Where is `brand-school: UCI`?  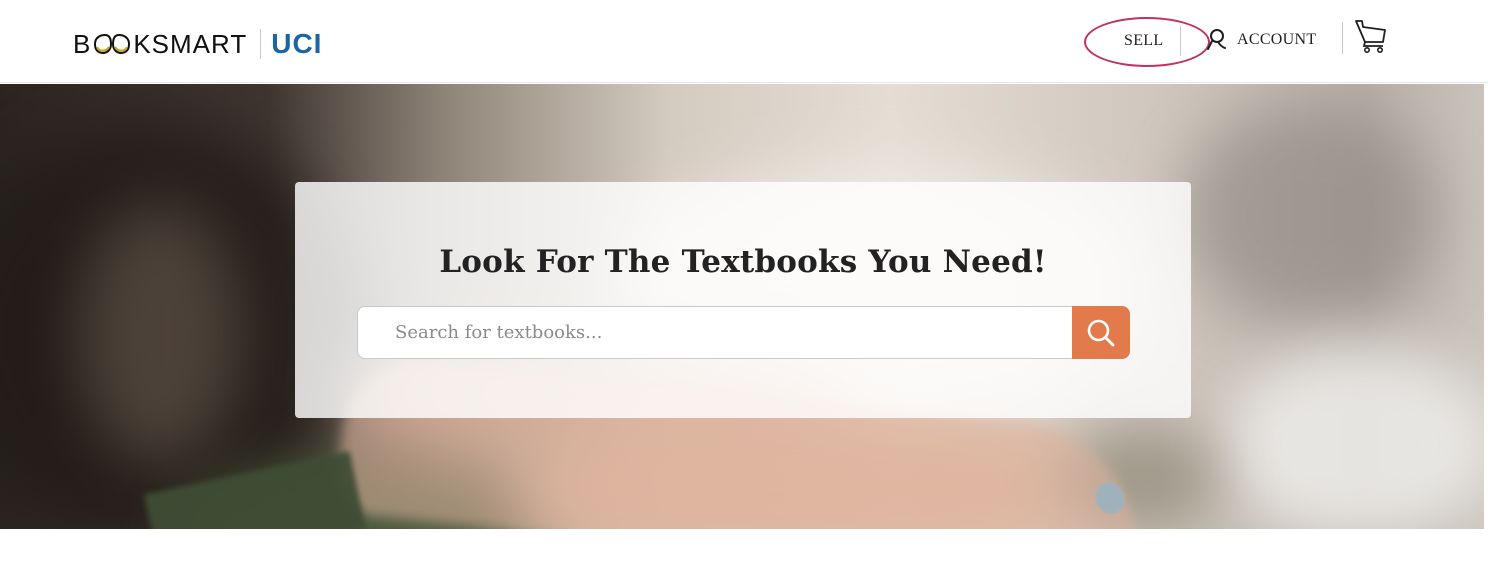 brand-school: UCI is located at coordinates (297, 43).